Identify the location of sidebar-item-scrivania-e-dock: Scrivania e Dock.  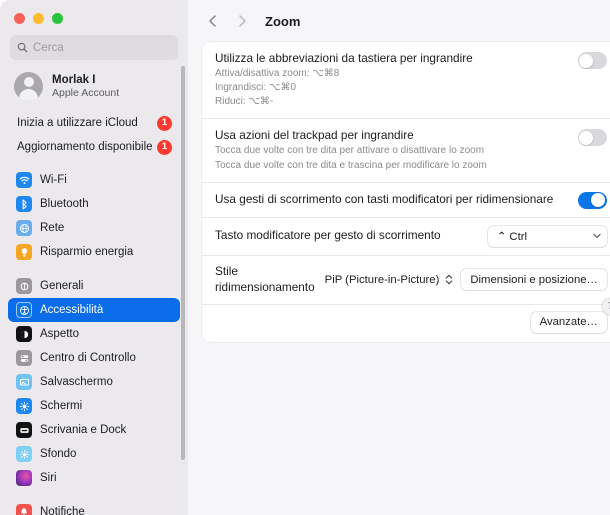
(94, 430).